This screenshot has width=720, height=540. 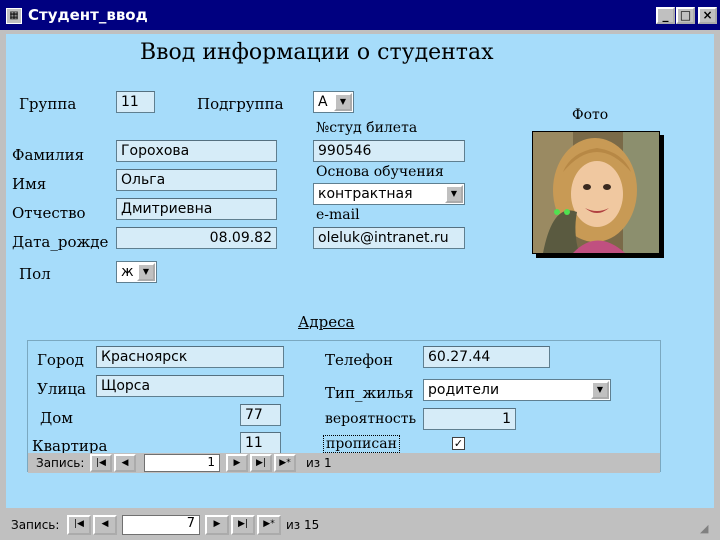 What do you see at coordinates (380, 172) in the screenshot?
I see `study-basis-label: Основа обучения` at bounding box center [380, 172].